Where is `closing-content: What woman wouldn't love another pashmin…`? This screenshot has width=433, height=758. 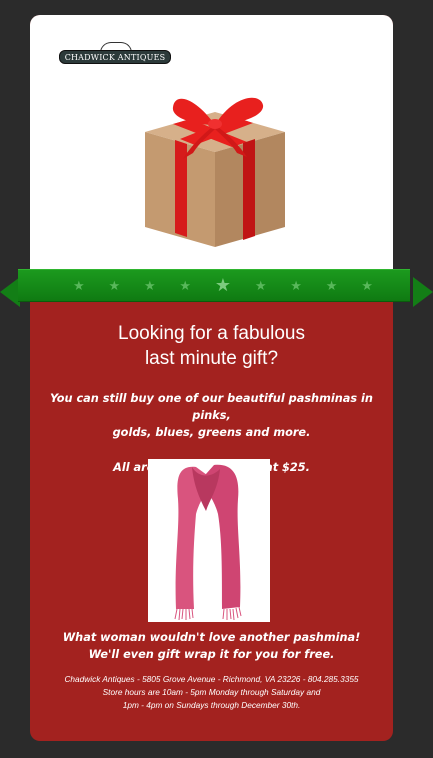 closing-content: What woman wouldn't love another pashmin… is located at coordinates (211, 646).